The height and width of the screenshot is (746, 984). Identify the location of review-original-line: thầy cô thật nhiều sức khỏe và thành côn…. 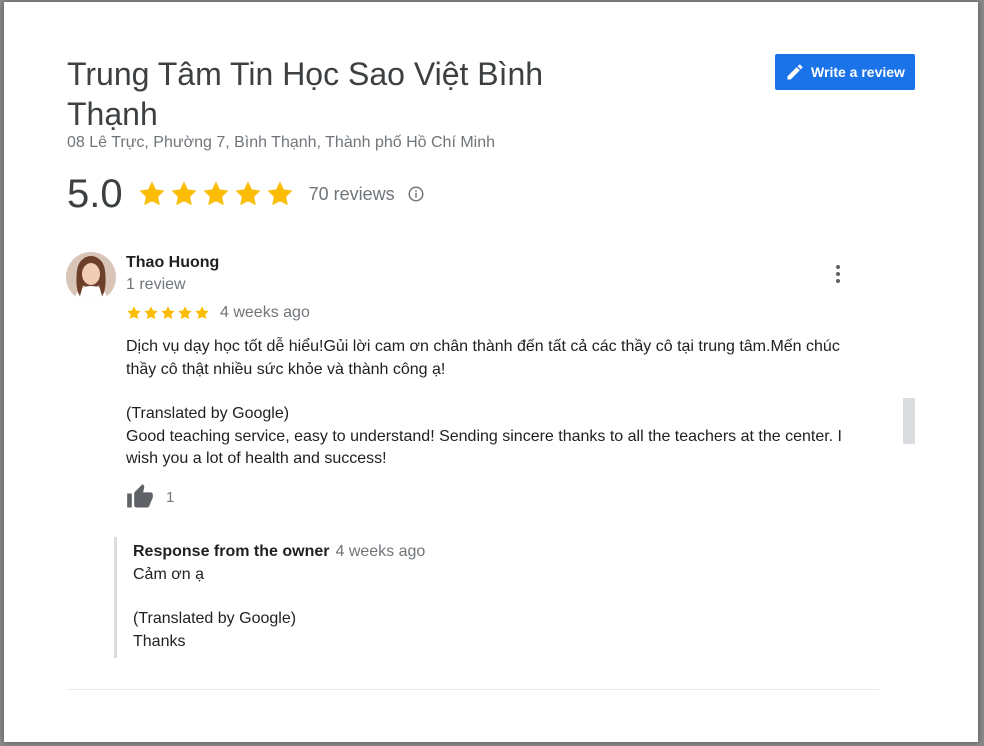
(286, 369).